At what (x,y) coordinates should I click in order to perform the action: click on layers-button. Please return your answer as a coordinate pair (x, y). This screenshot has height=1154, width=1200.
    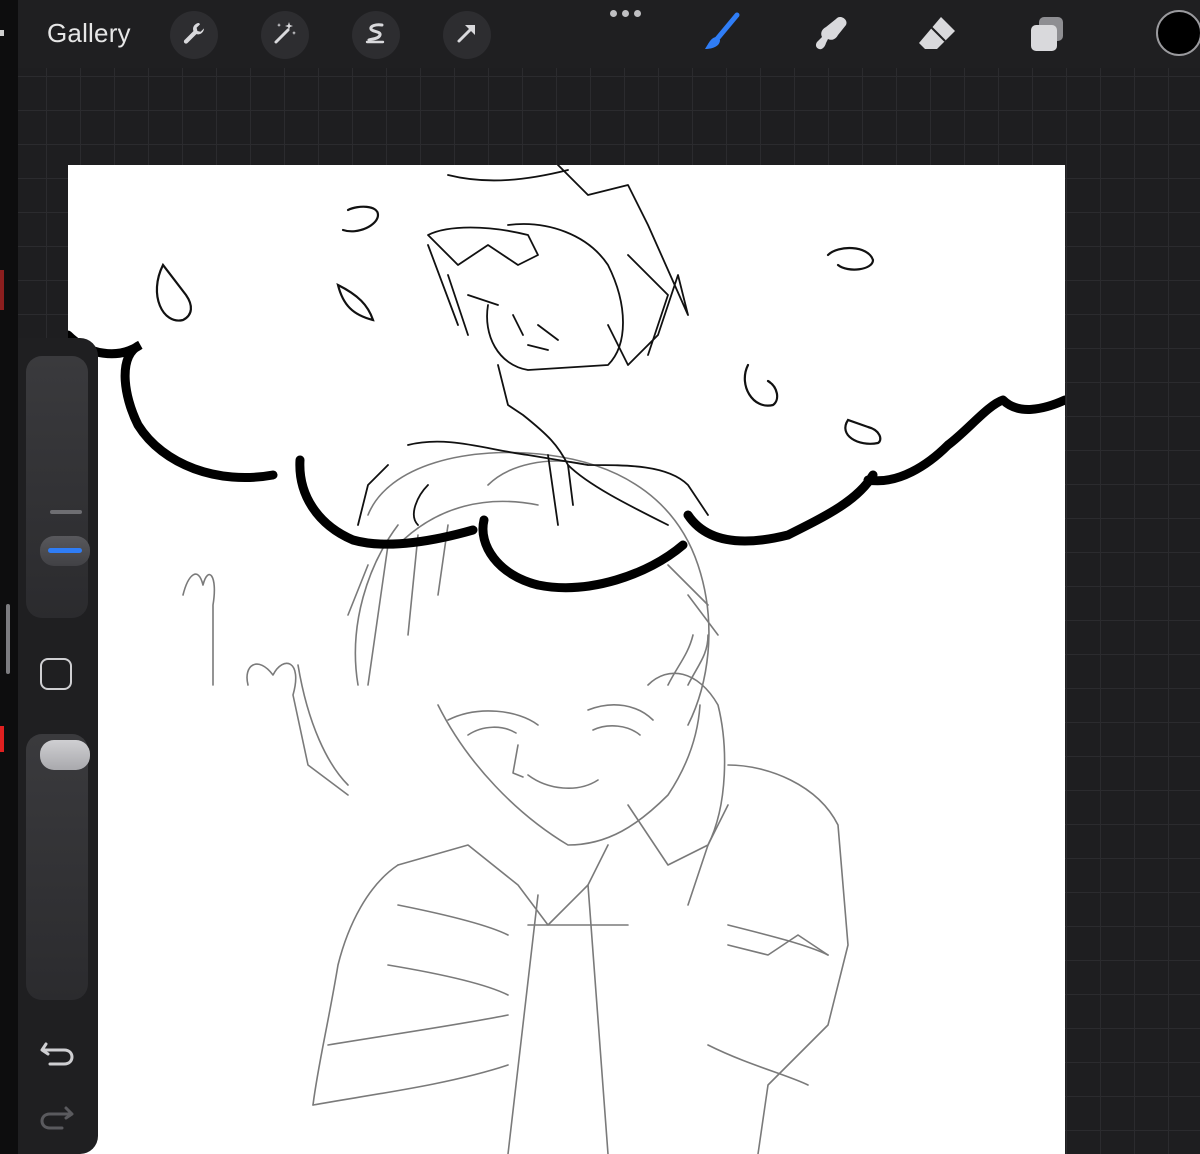
    Looking at the image, I should click on (1047, 35).